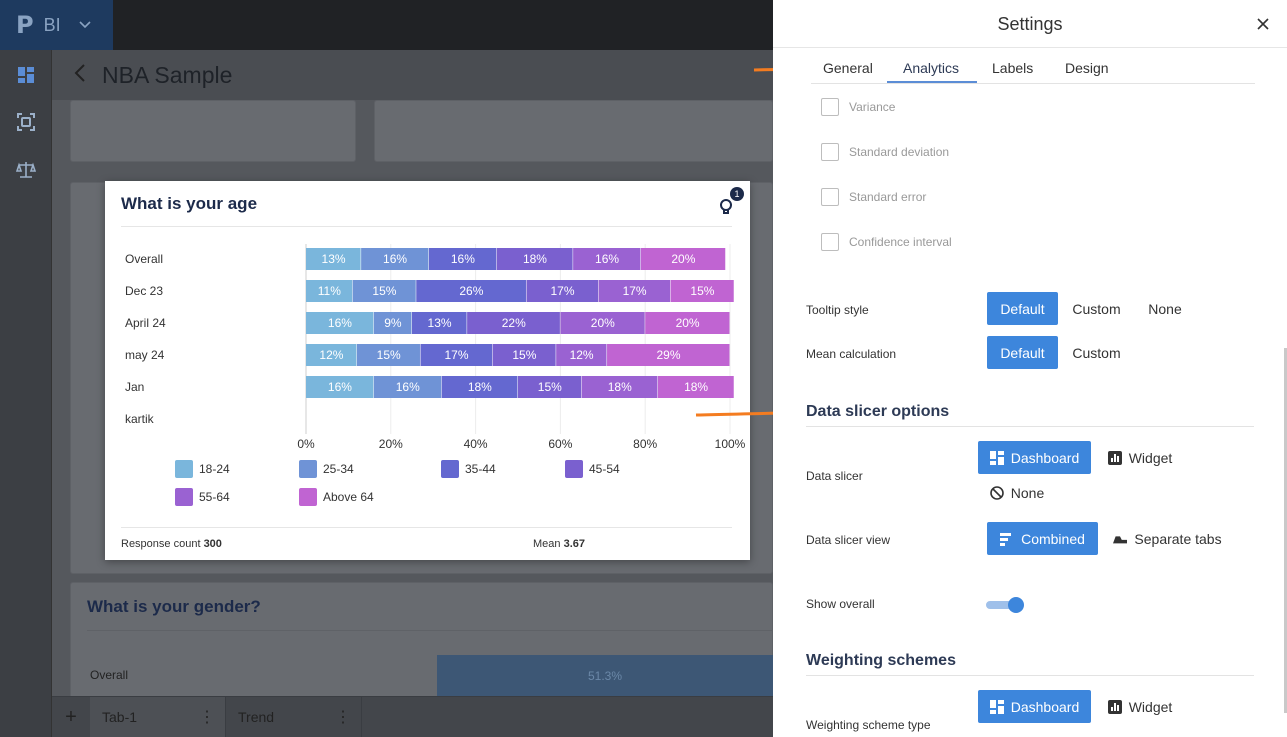 Image resolution: width=1287 pixels, height=737 pixels. What do you see at coordinates (635, 291) in the screenshot?
I see `data-label: 17%` at bounding box center [635, 291].